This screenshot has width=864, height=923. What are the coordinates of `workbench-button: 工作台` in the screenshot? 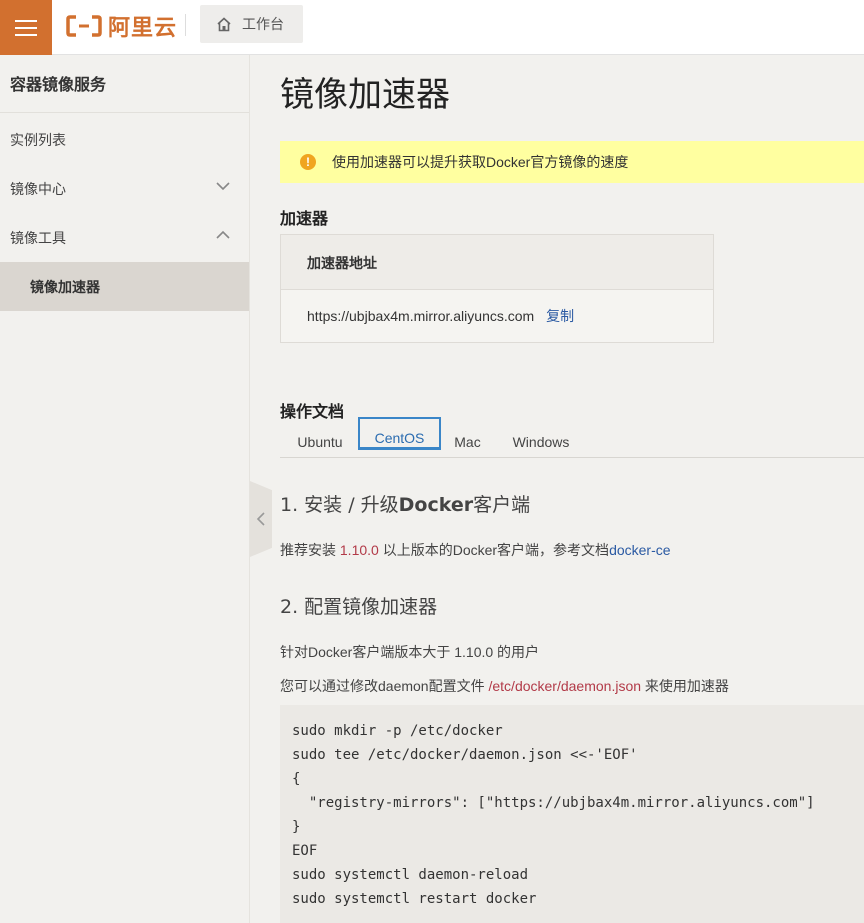 It's located at (251, 24).